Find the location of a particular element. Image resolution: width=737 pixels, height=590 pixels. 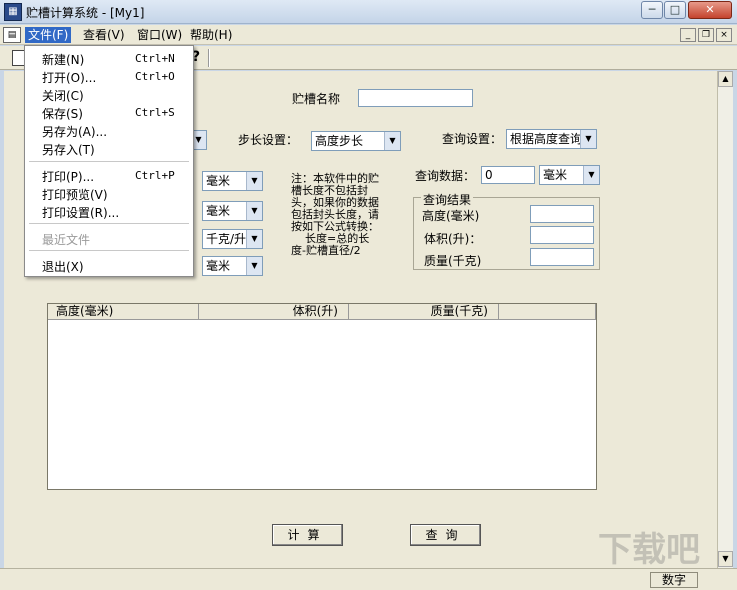

menu-help: 帮助(H) is located at coordinates (211, 35).